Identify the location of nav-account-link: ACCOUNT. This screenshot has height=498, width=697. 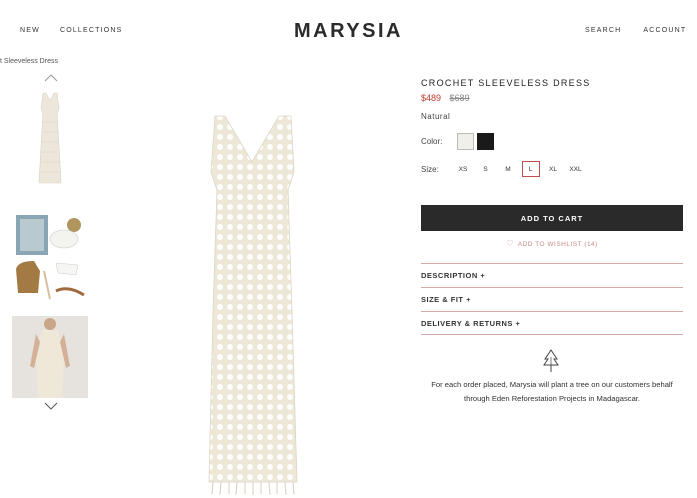
(664, 30).